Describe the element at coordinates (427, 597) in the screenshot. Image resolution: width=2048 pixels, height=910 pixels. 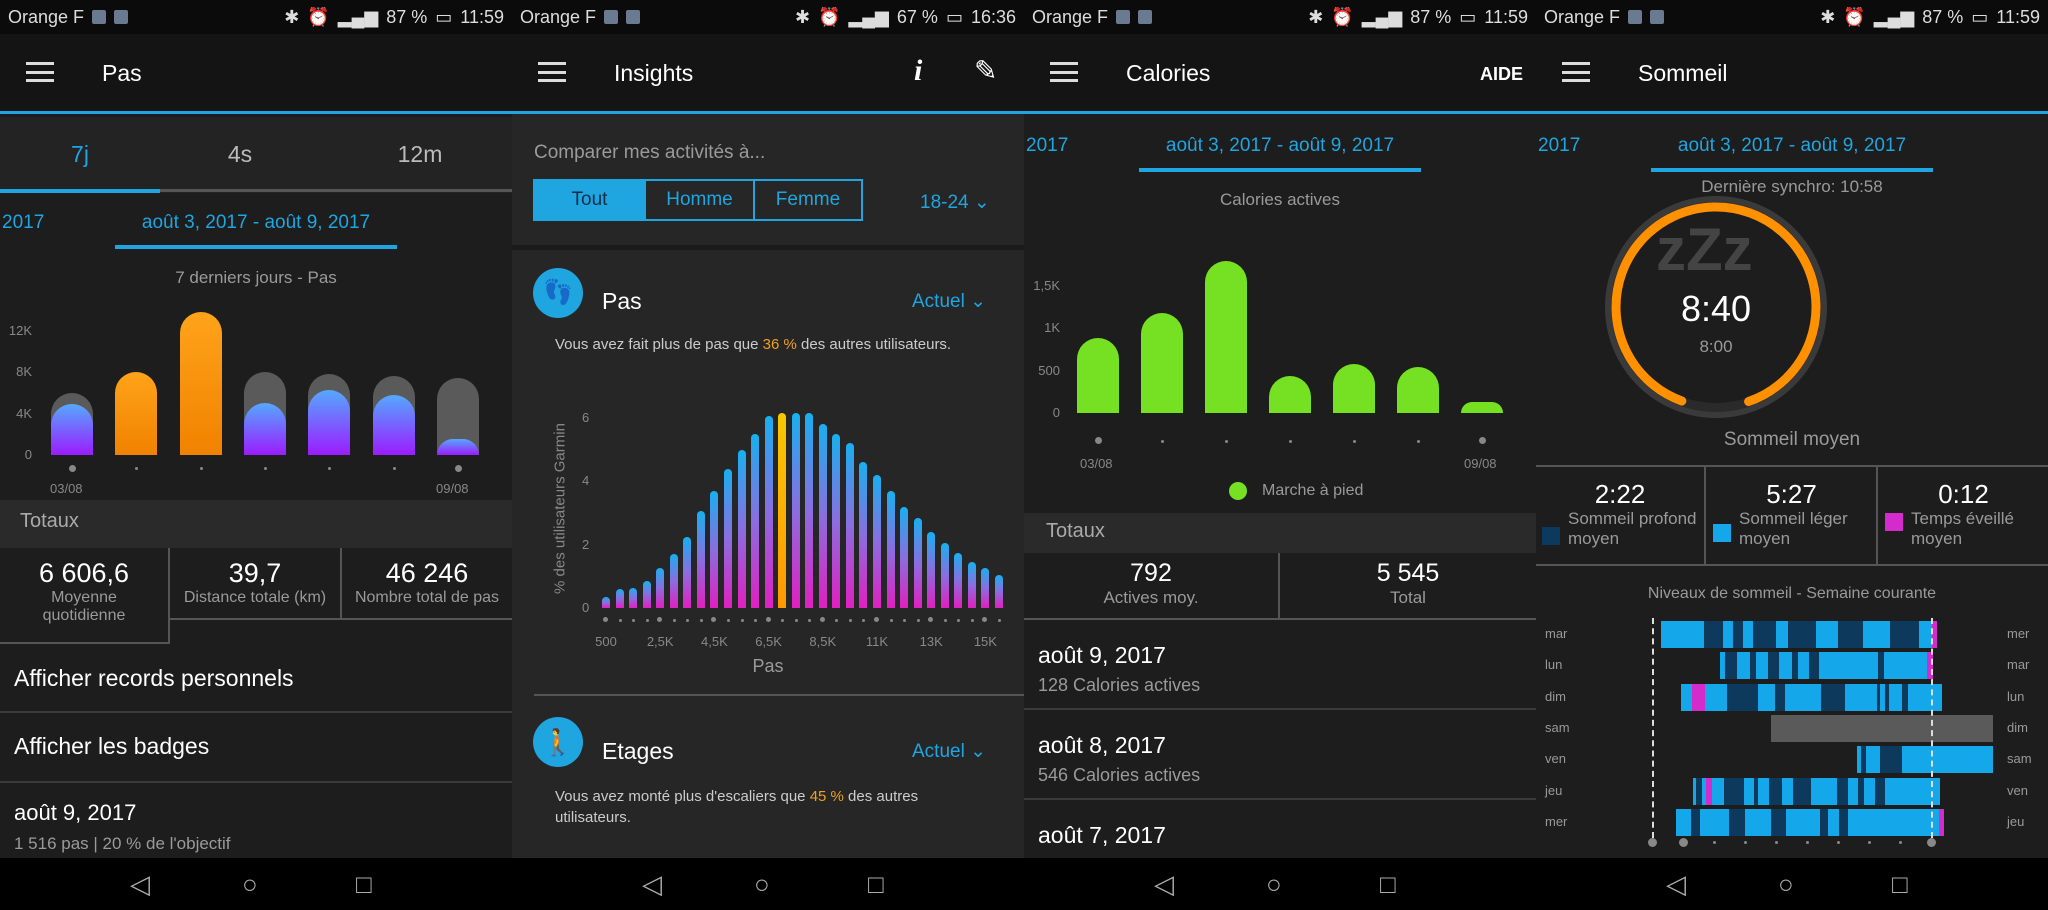
I see `stat-label: Nombre total de pas` at that location.